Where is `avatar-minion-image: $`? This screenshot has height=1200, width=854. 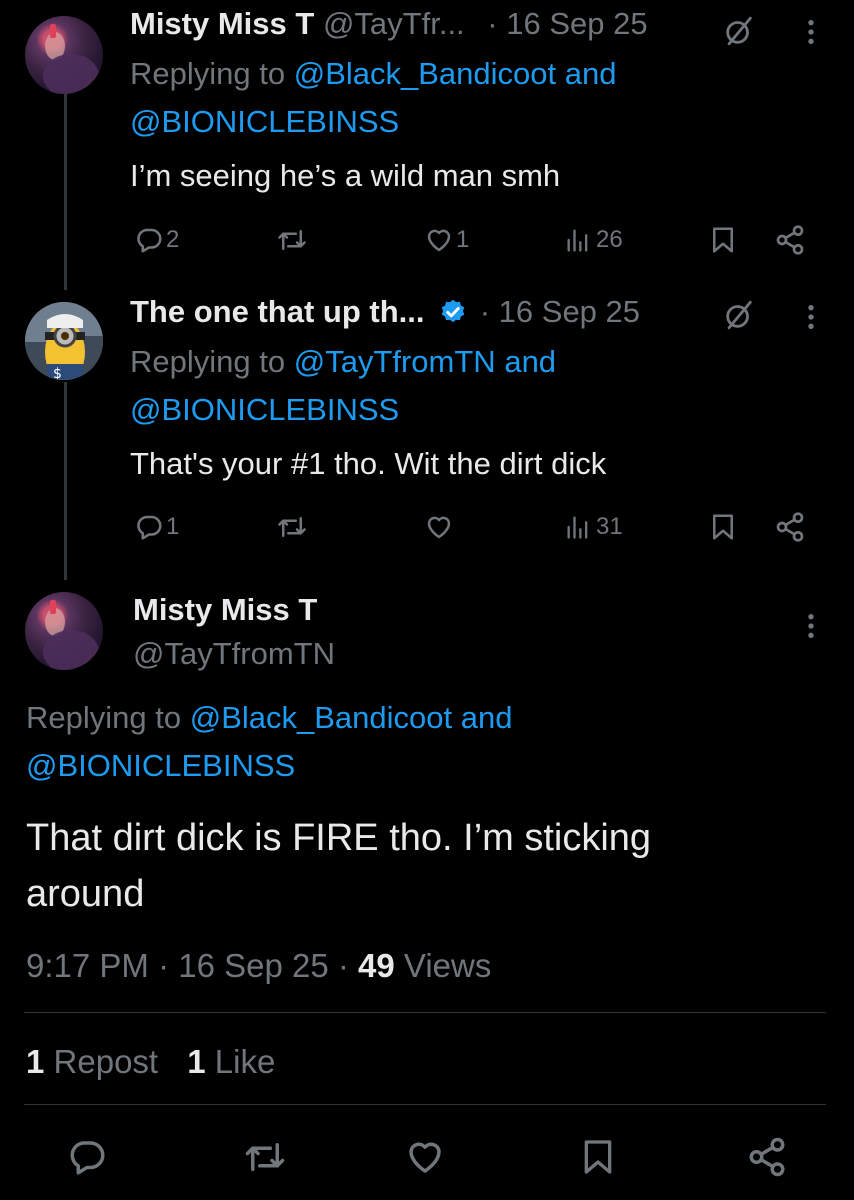
avatar-minion-image: $ is located at coordinates (64, 341).